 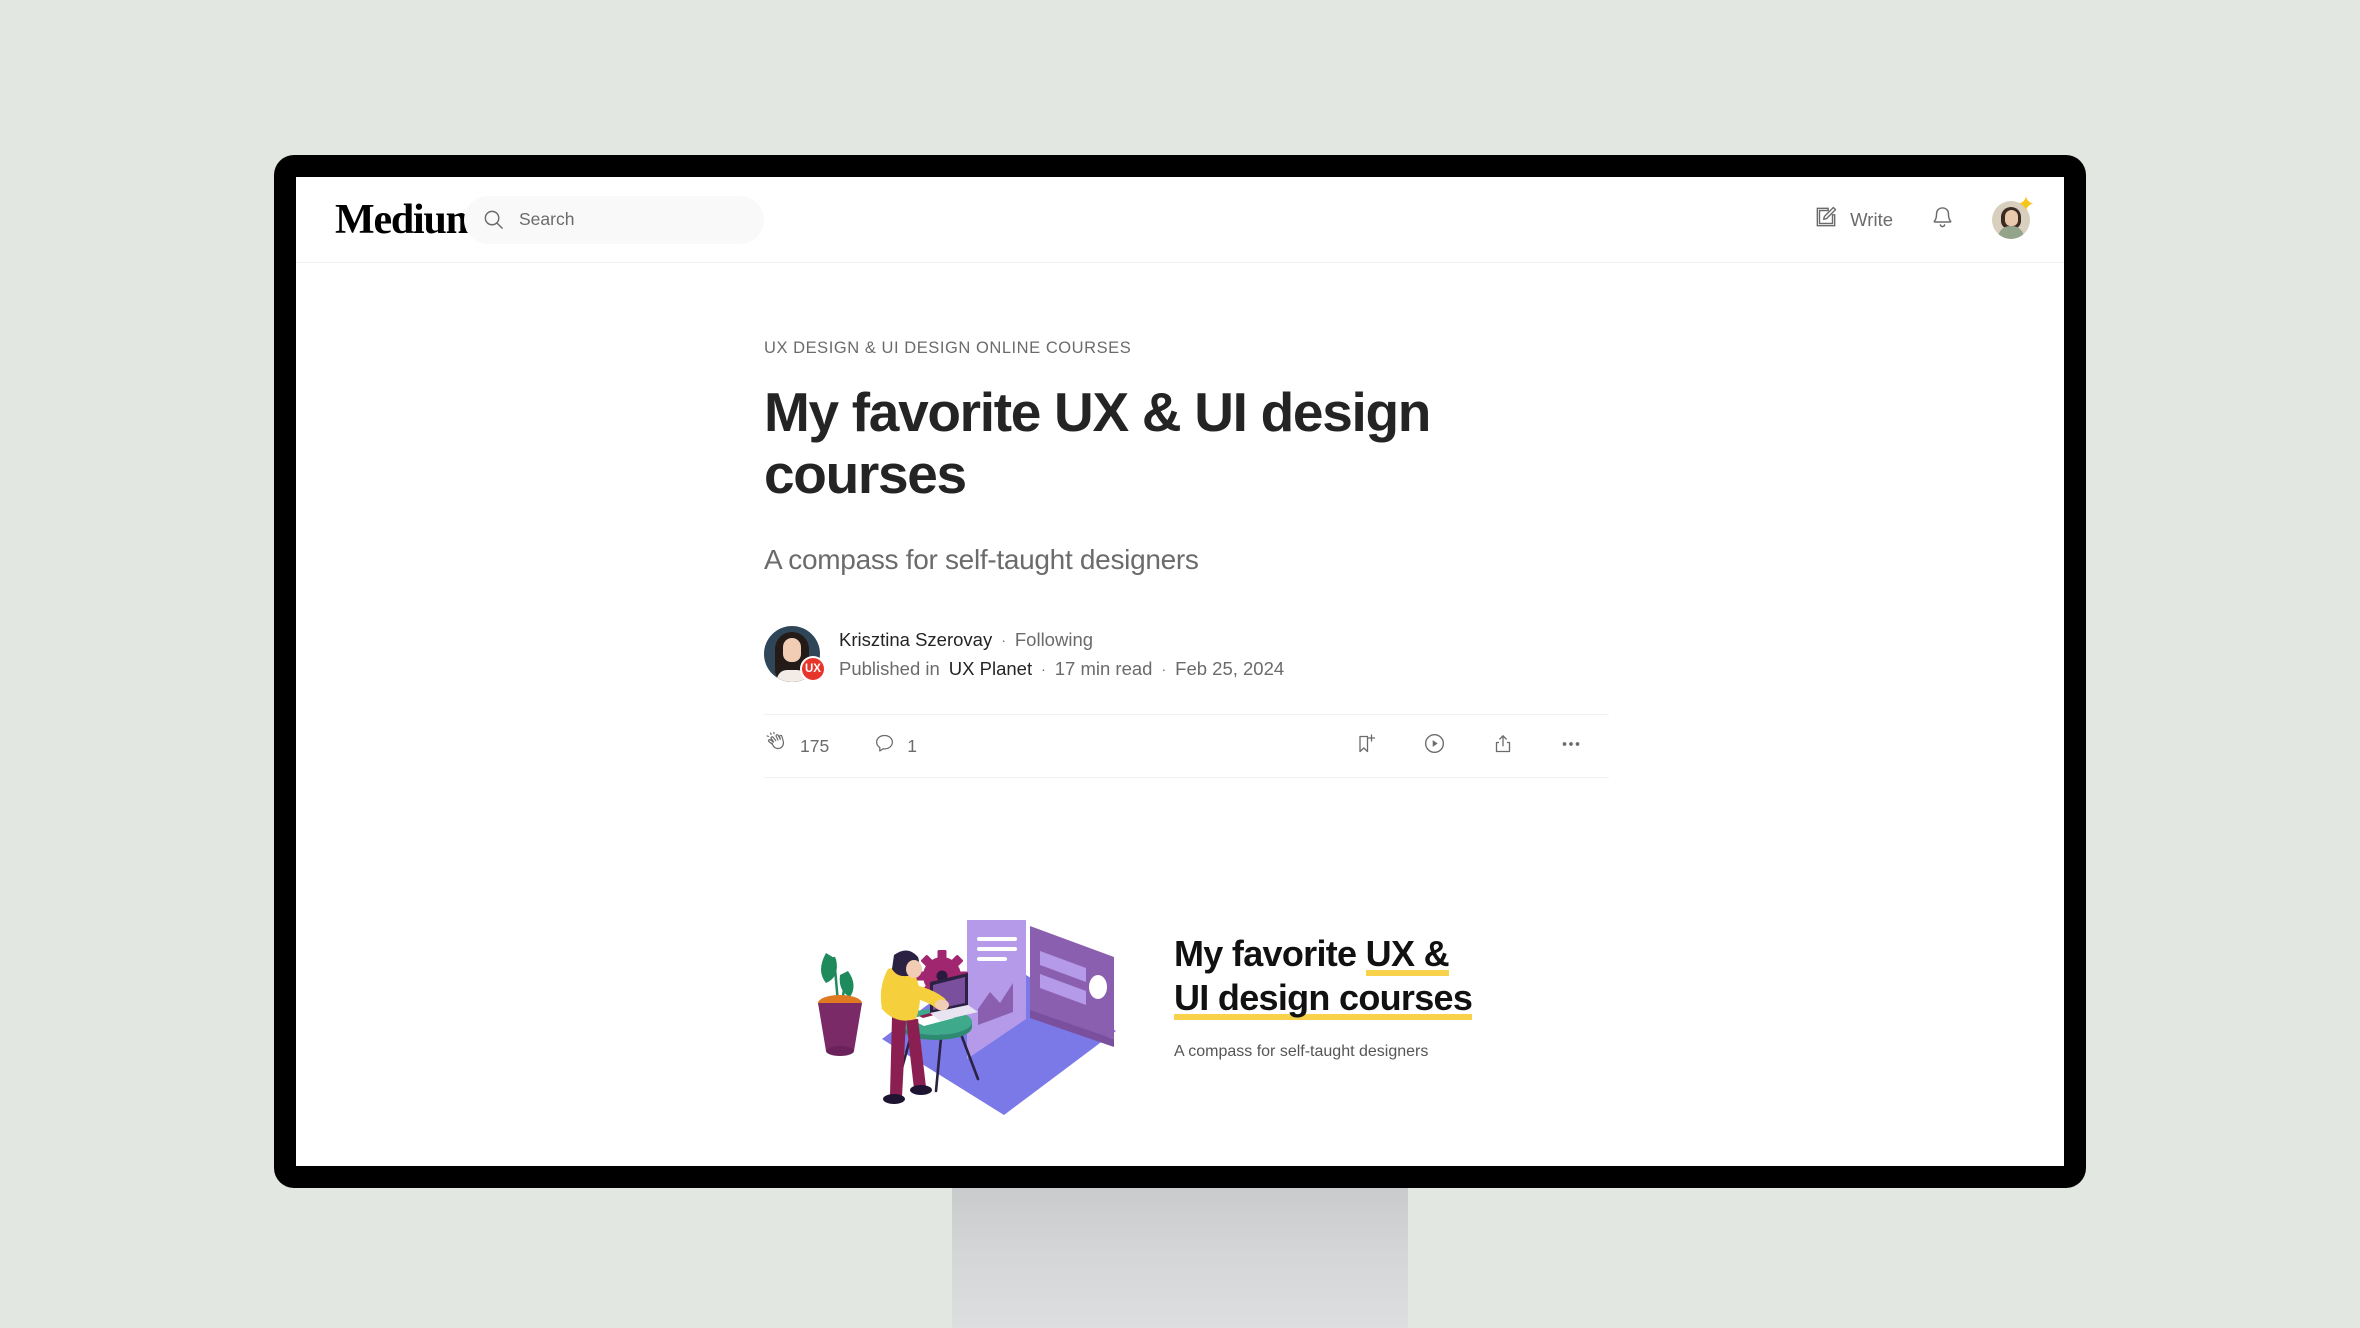 What do you see at coordinates (884, 746) in the screenshot?
I see `comment-icon` at bounding box center [884, 746].